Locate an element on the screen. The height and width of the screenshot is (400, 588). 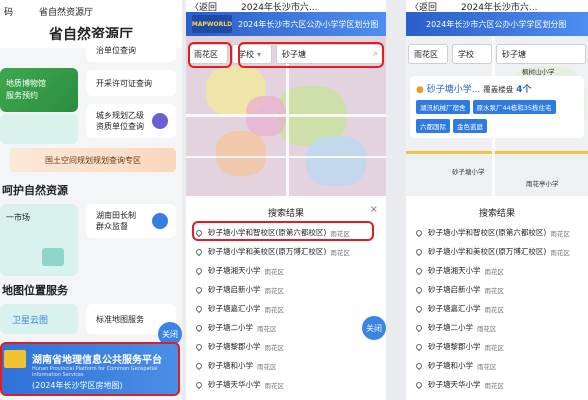
tag-list: 湖汛机械厂宿舍 原水泵厂44栋和35栋住宅六都国际 金色蓝庭 is located at coordinates (497, 114).